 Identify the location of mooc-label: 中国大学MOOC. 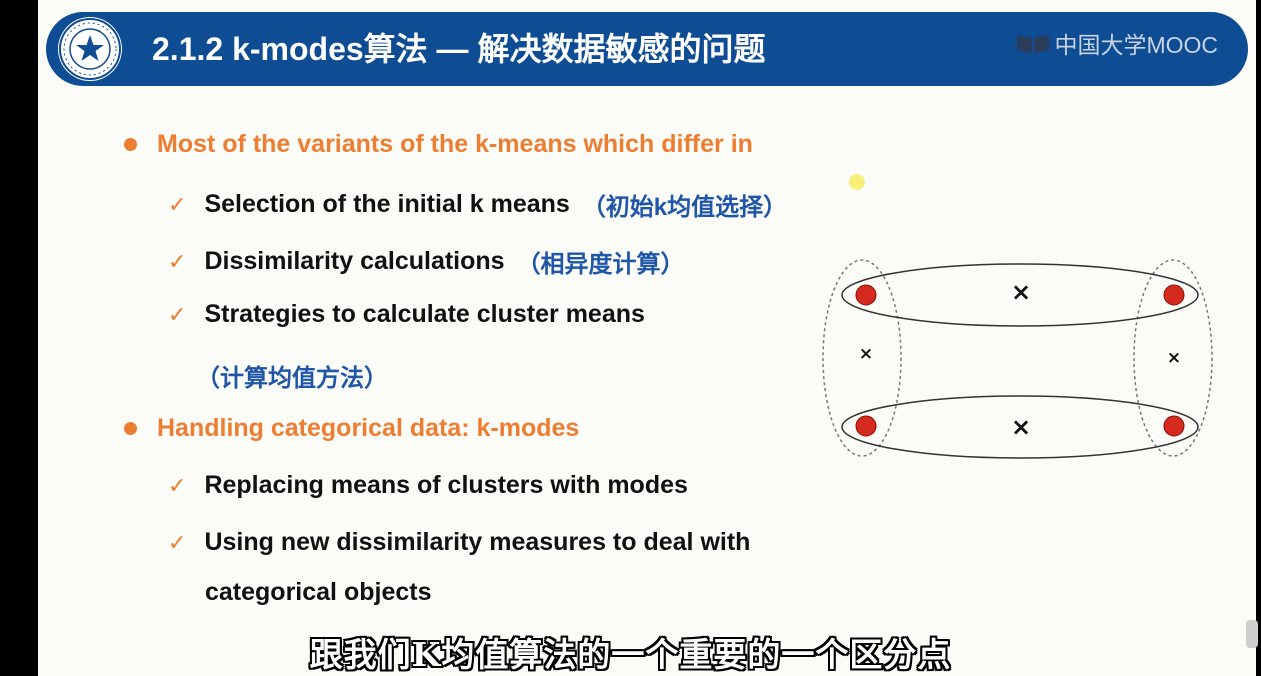
(1136, 45).